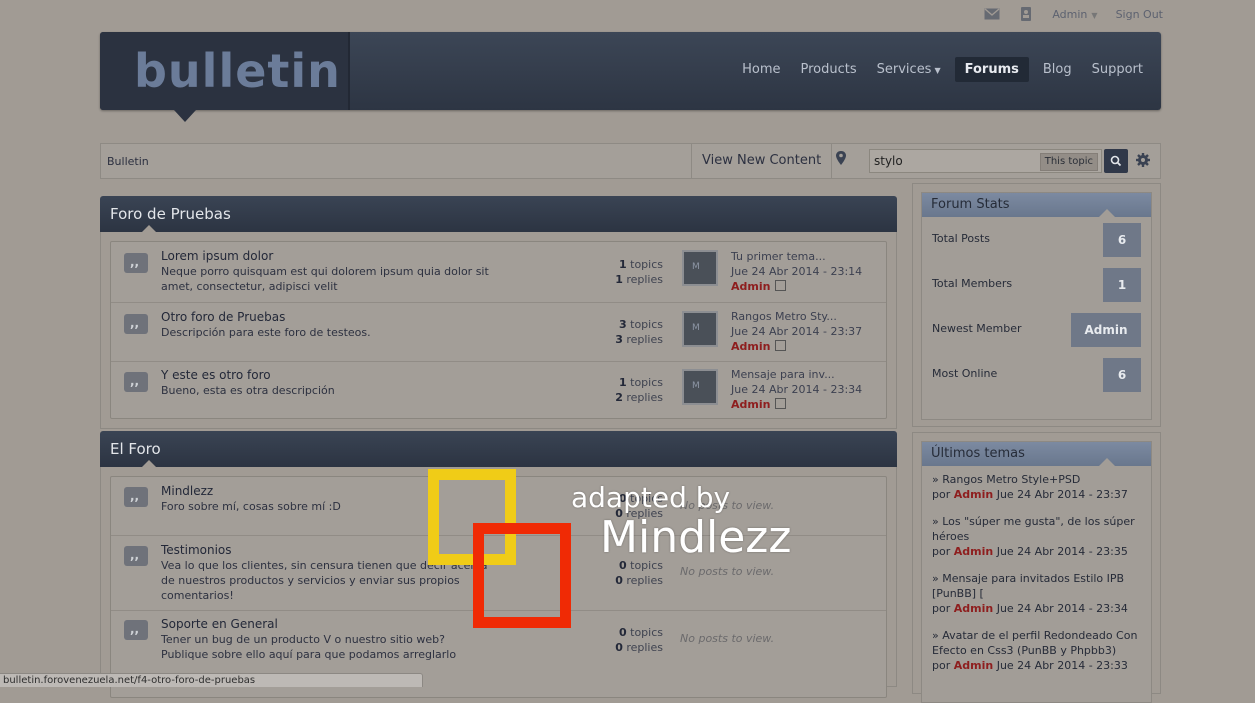 The image size is (1255, 703). What do you see at coordinates (217, 256) in the screenshot?
I see `forum-title: Lorem ipsum dolor` at bounding box center [217, 256].